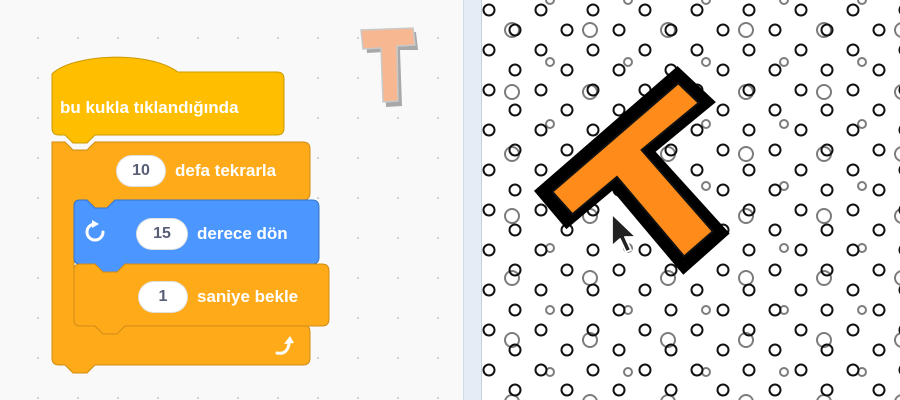 This screenshot has height=400, width=900. I want to click on repeat-block-label: defa tekrarla, so click(226, 170).